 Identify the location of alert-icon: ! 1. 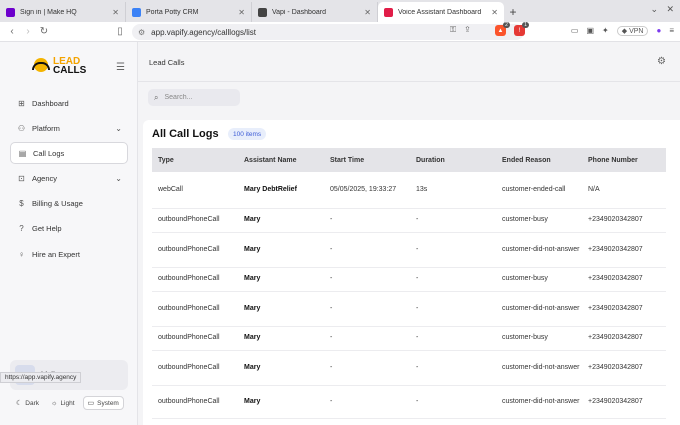
(521, 29).